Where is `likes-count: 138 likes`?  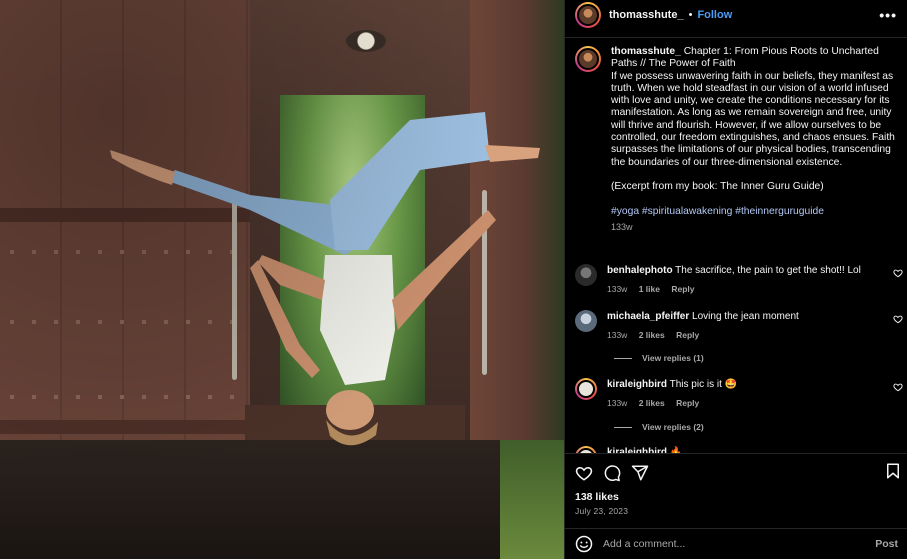
likes-count: 138 likes is located at coordinates (736, 497).